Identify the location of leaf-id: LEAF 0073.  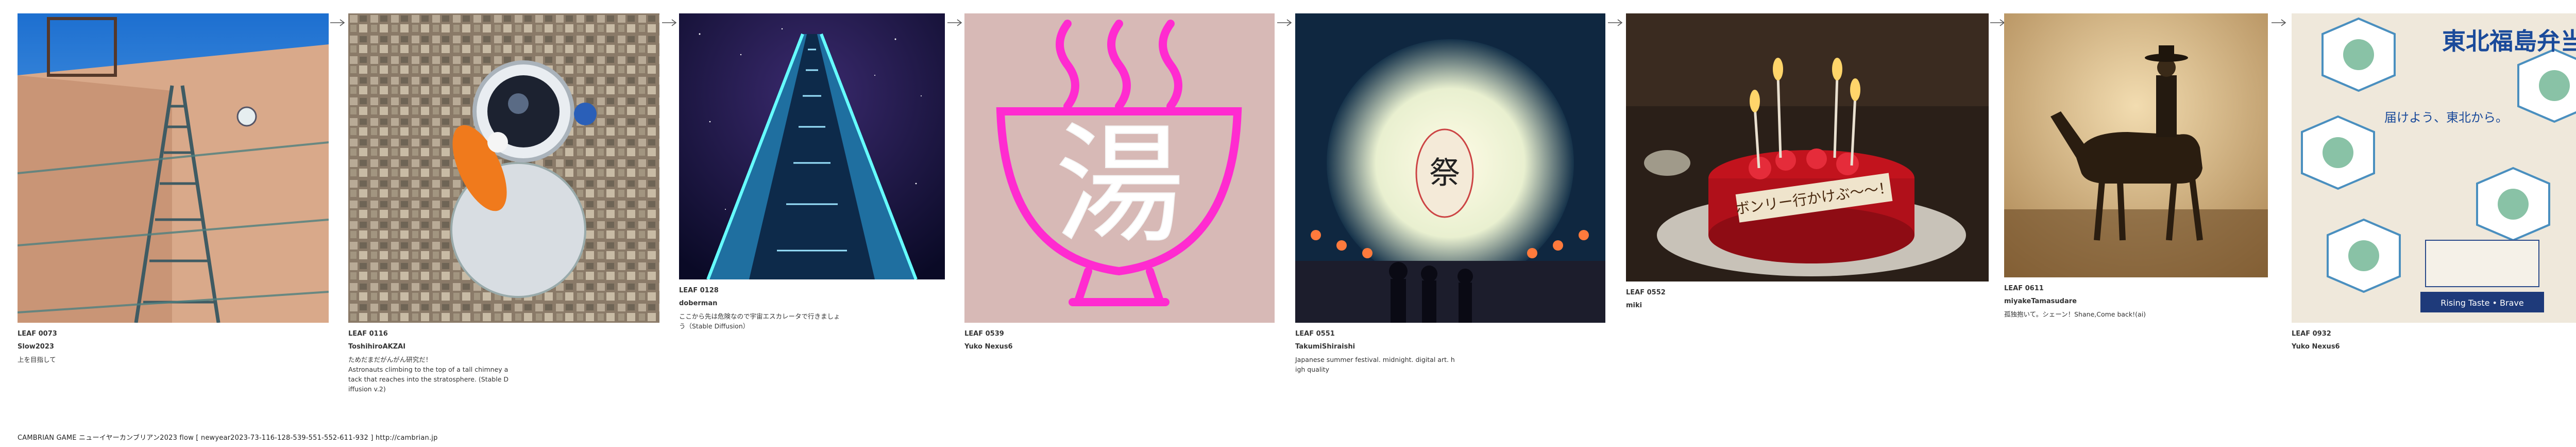
(173, 334).